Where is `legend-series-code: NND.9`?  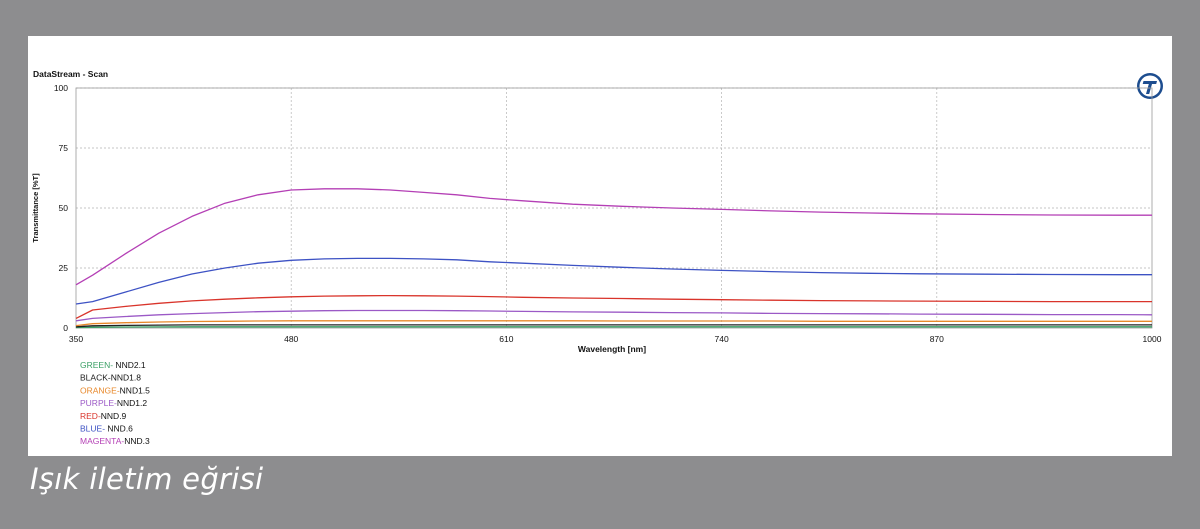
legend-series-code: NND.9 is located at coordinates (114, 416).